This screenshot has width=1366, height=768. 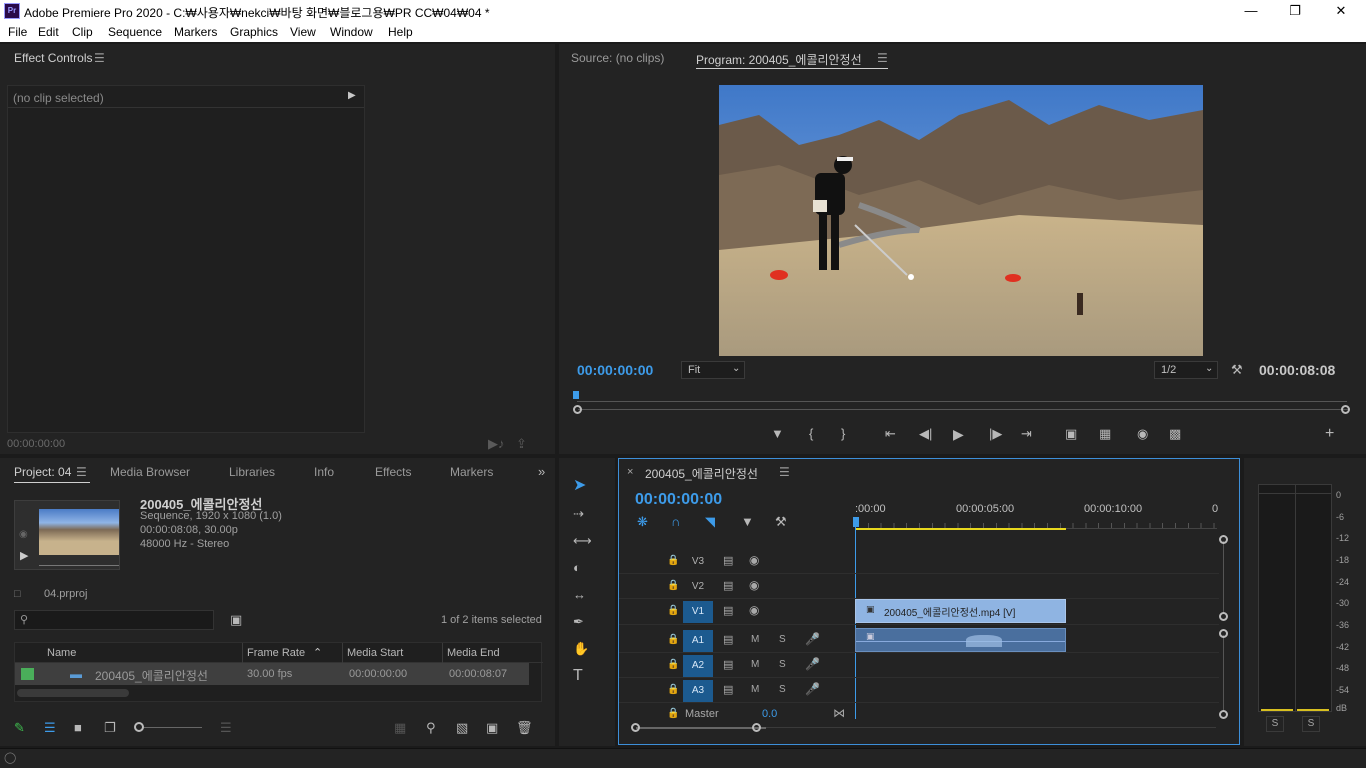 What do you see at coordinates (578, 514) in the screenshot?
I see `track-select-tool-icon: ⇢` at bounding box center [578, 514].